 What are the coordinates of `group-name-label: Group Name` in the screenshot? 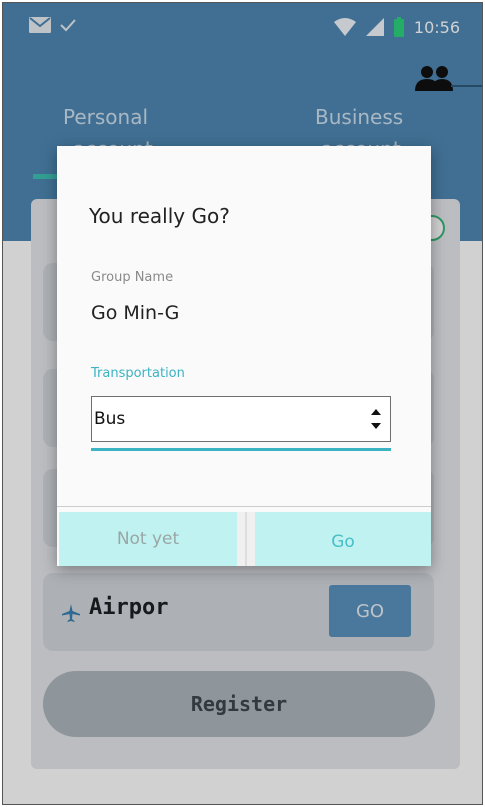 It's located at (132, 277).